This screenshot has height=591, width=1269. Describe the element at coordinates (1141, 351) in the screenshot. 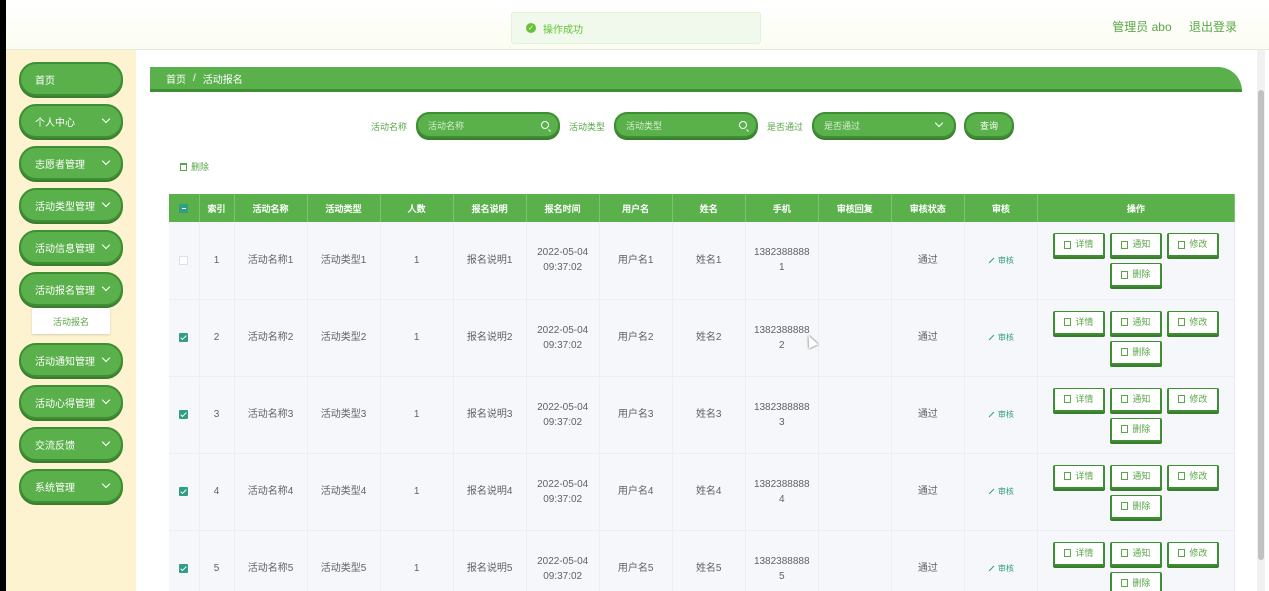

I see `delete-label: 删除` at that location.